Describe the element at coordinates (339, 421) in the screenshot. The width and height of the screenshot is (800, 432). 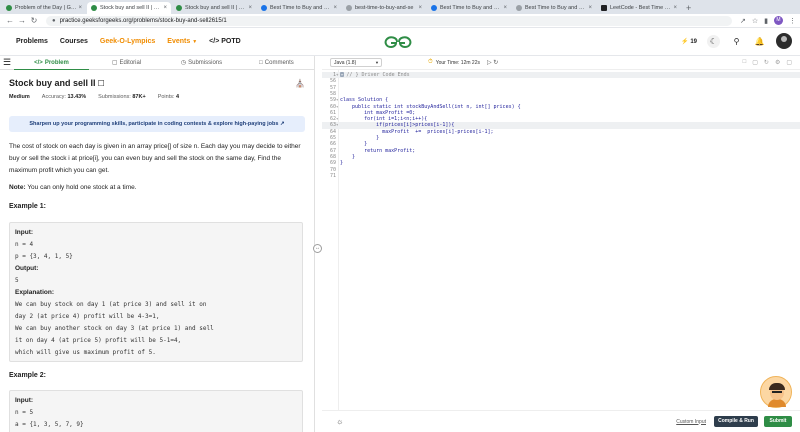
I see `editor-settings-icon: ☼` at that location.